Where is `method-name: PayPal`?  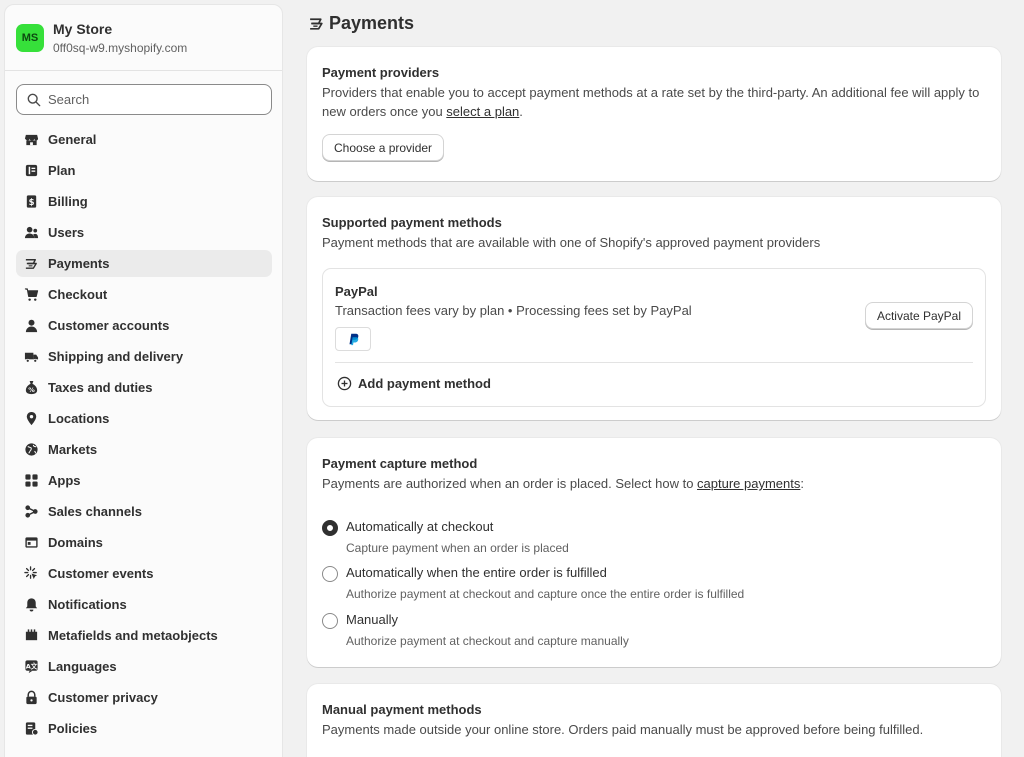
method-name: PayPal is located at coordinates (356, 291).